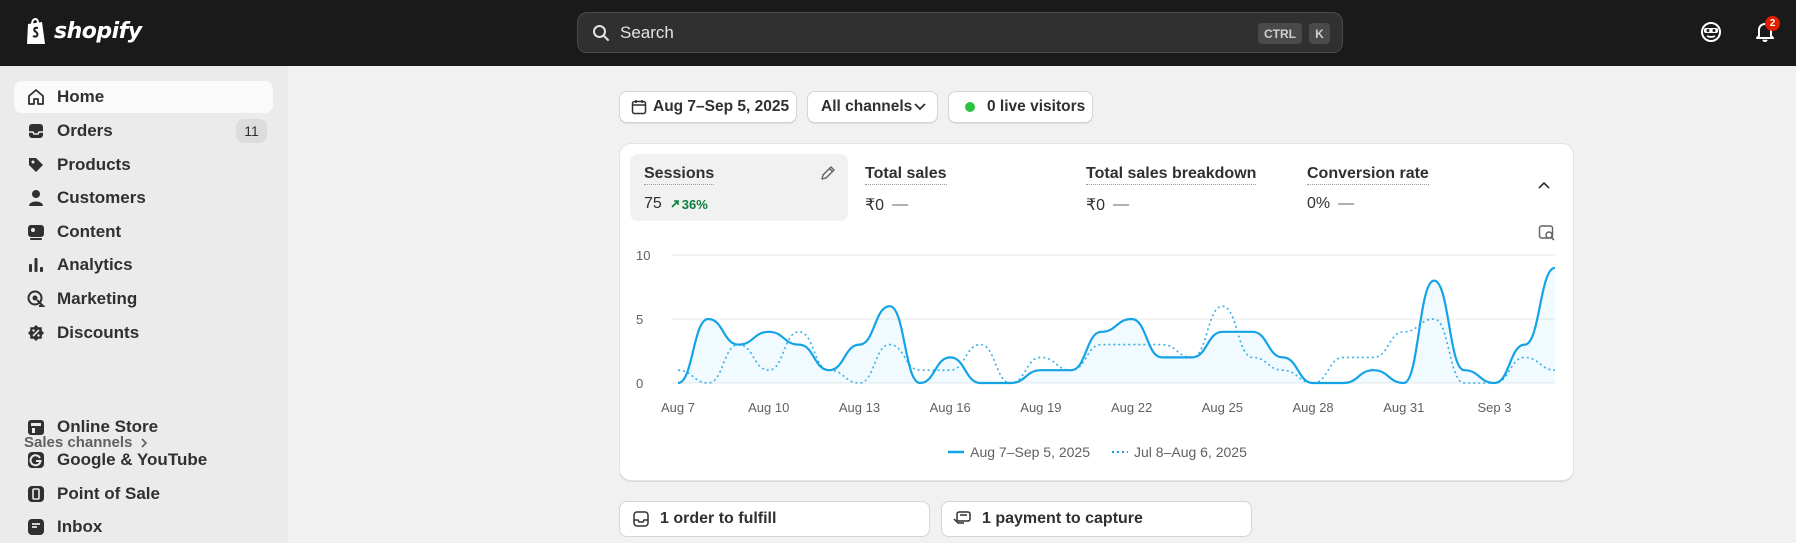  Describe the element at coordinates (36, 333) in the screenshot. I see `discount-icon` at that location.